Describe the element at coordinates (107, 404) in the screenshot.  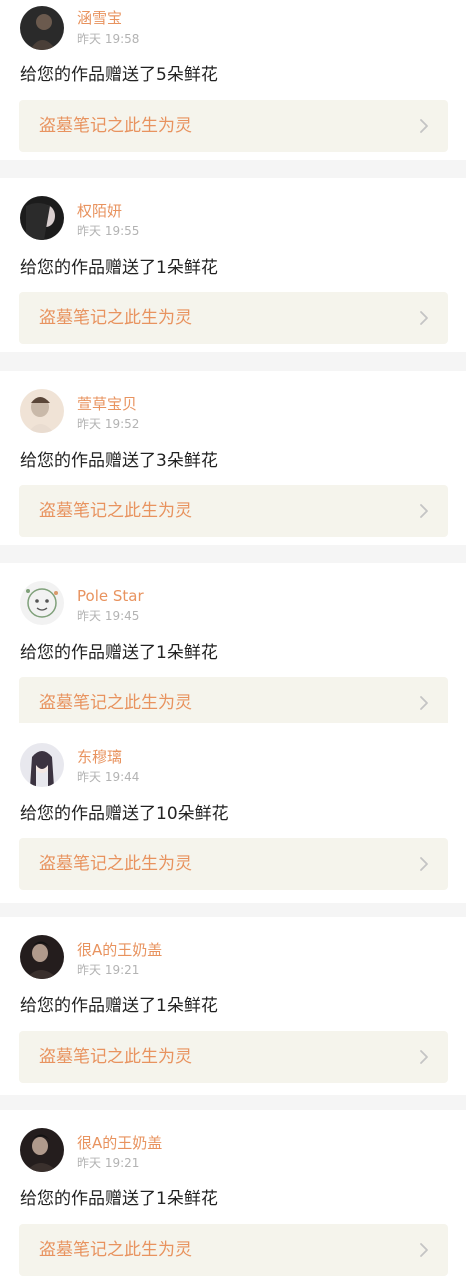
I see `user-name: 萱草宝贝` at that location.